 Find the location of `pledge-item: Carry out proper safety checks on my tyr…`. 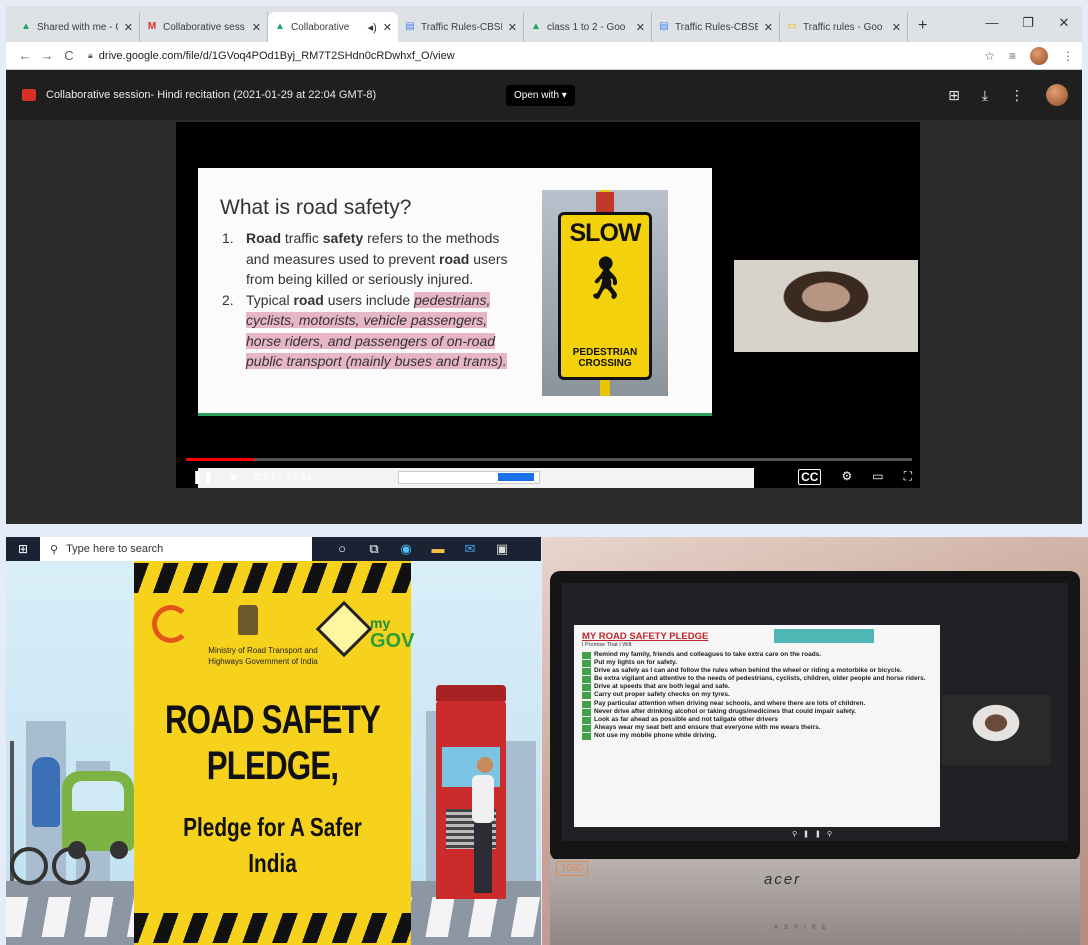

pledge-item: Carry out proper safety checks on my tyr… is located at coordinates (757, 695).